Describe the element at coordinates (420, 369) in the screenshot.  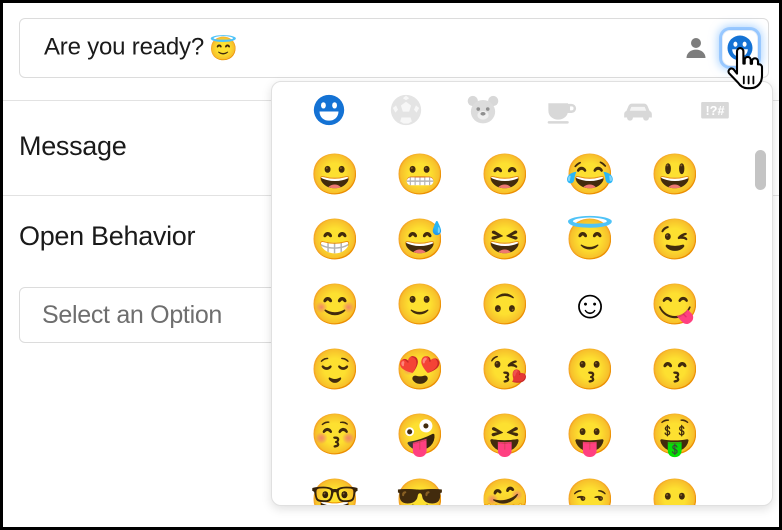
I see `emoji-button: 😍` at that location.